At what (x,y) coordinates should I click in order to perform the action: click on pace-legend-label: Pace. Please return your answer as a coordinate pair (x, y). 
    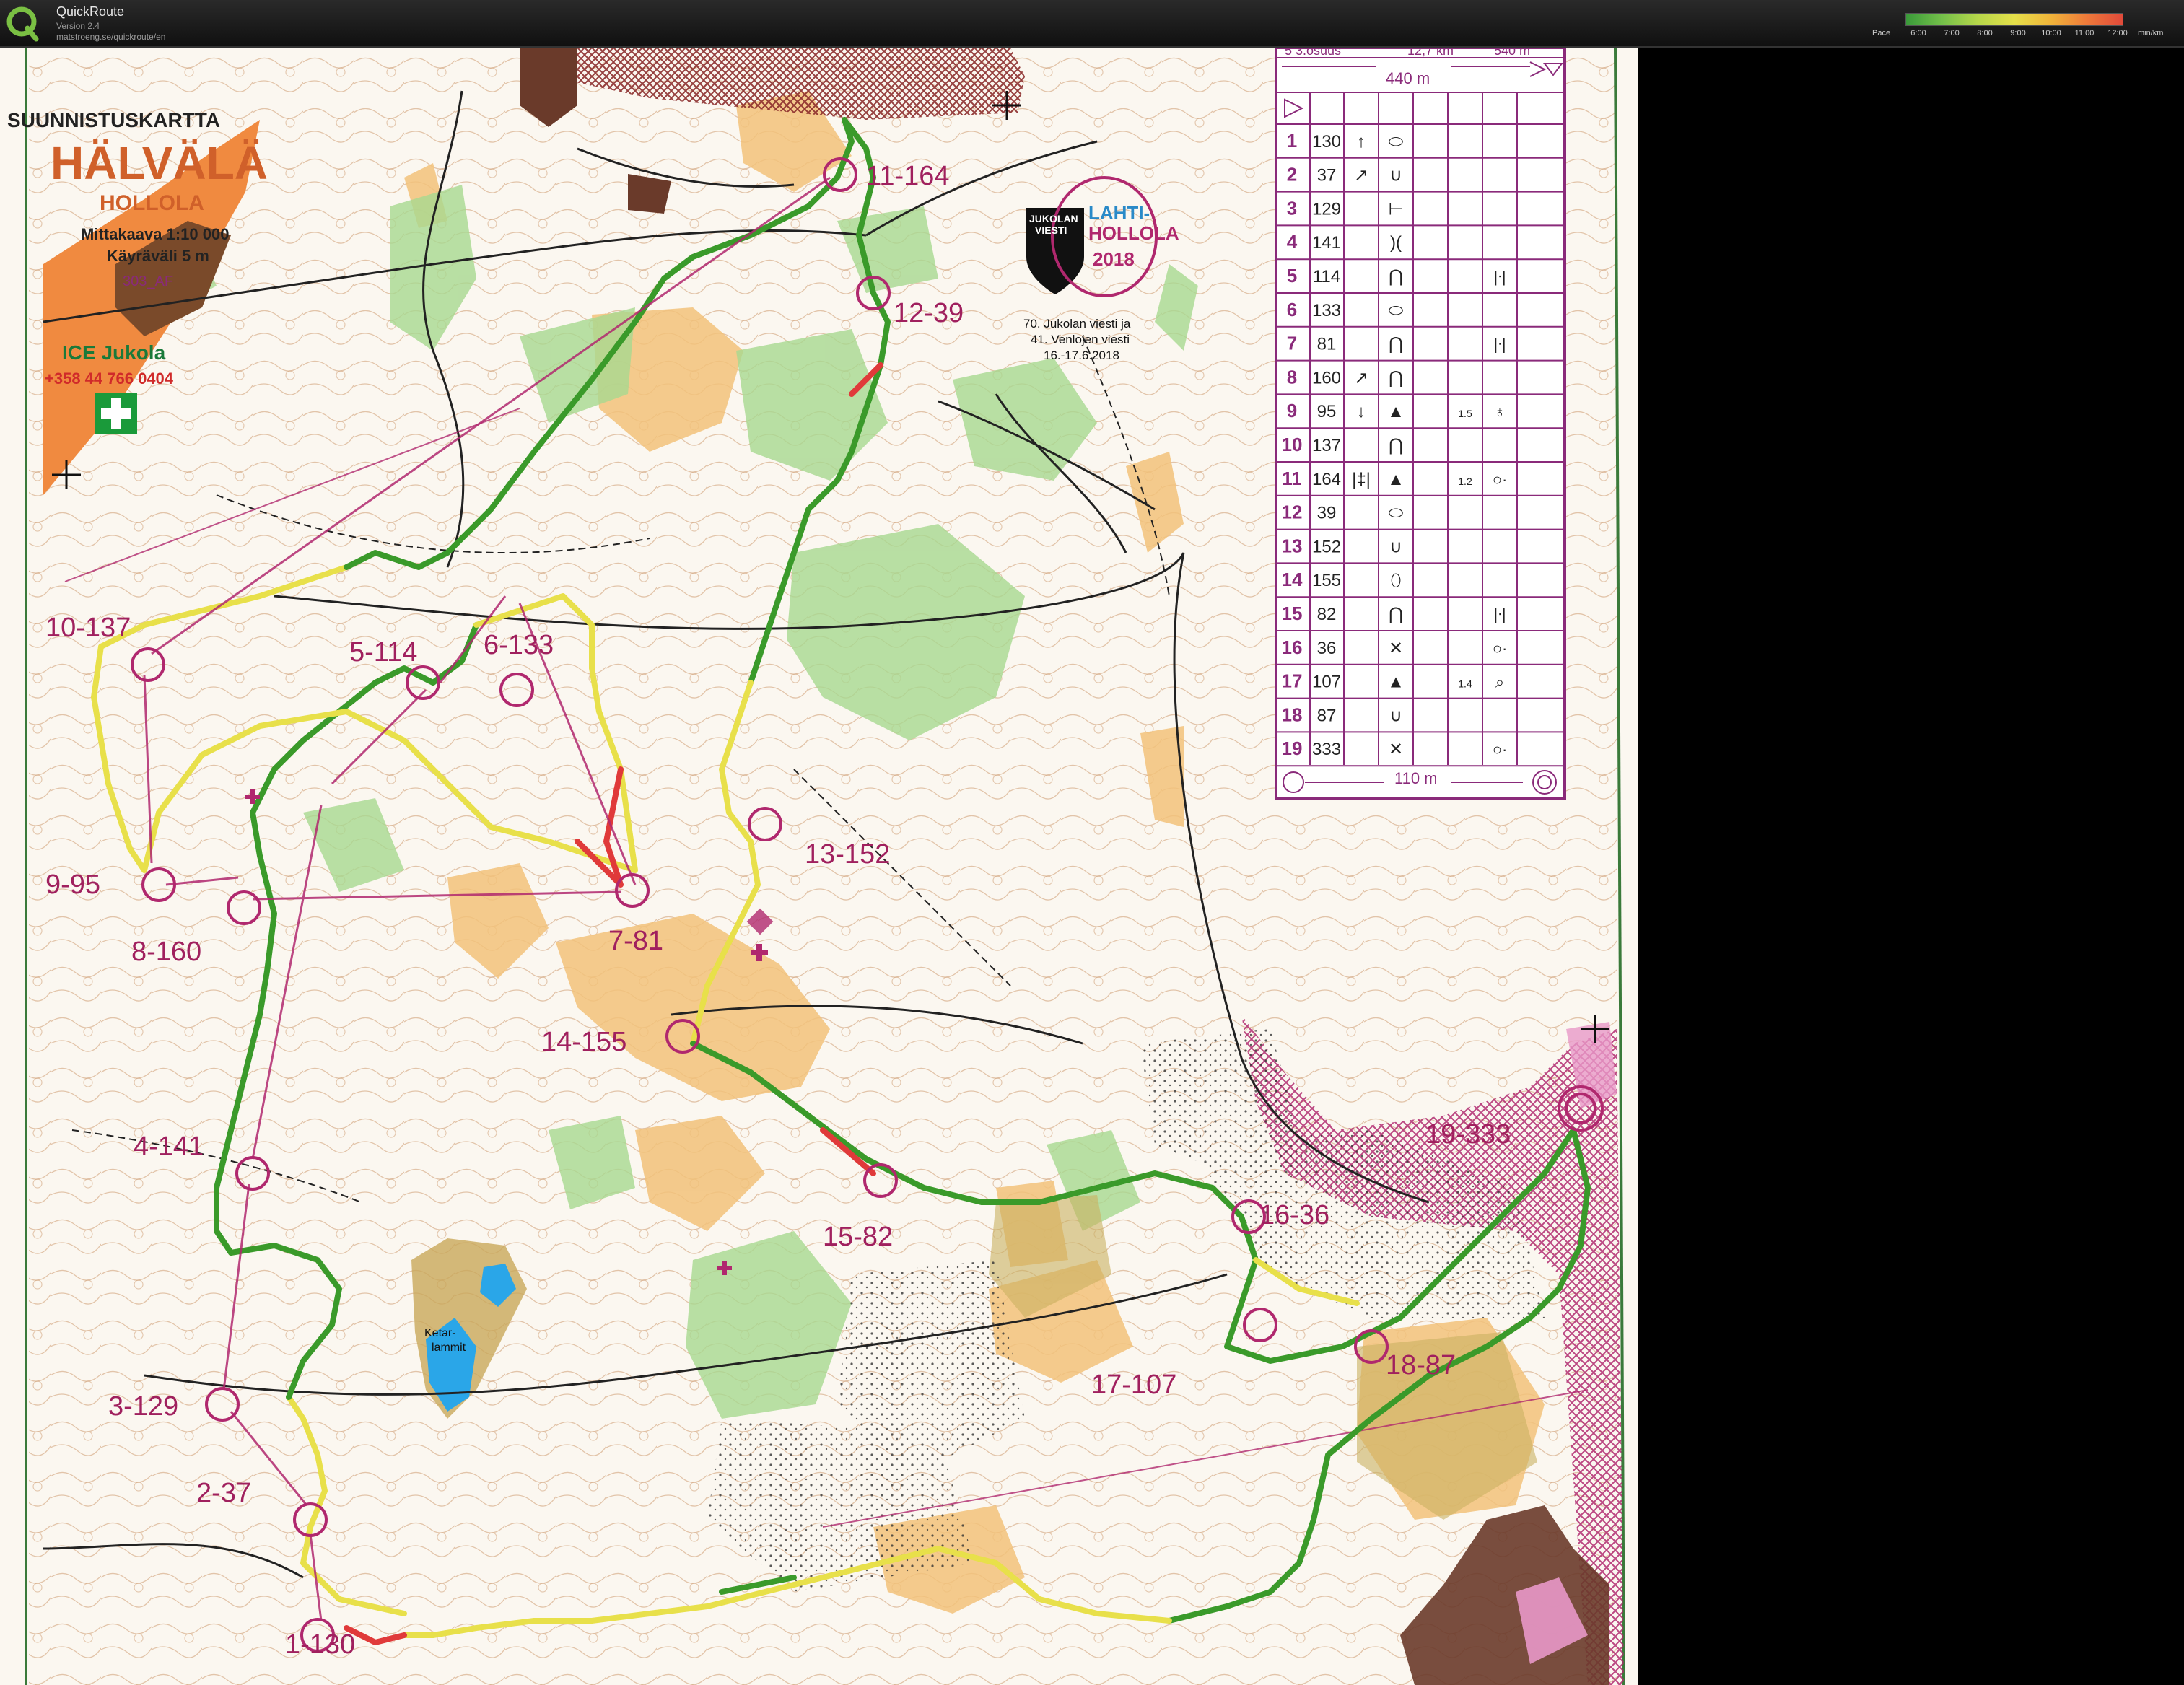
    Looking at the image, I should click on (1881, 33).